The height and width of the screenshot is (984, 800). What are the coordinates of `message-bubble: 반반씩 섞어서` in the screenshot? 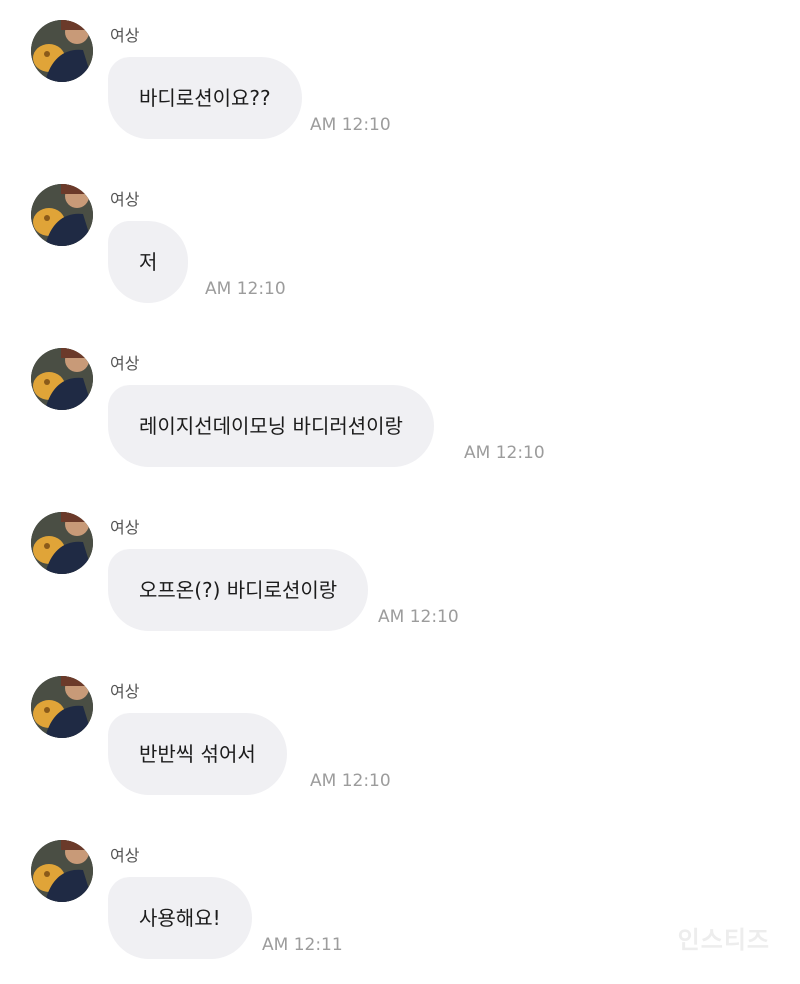 It's located at (197, 754).